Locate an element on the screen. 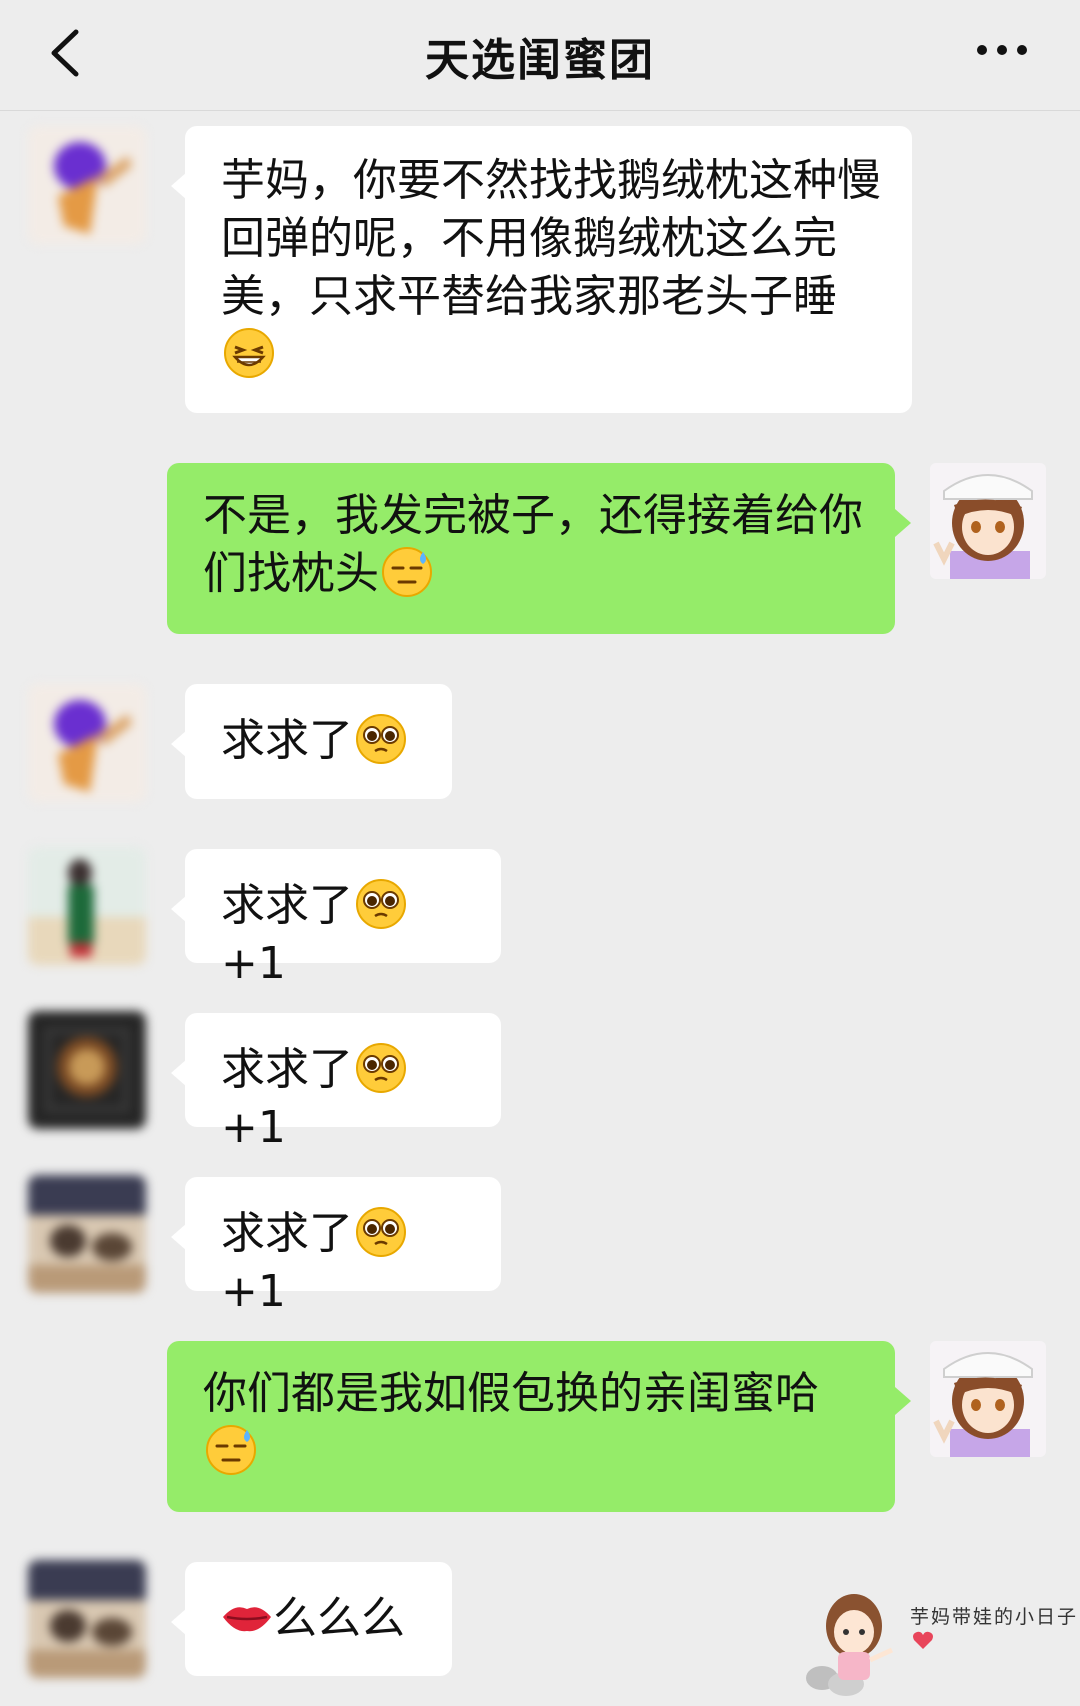 Image resolution: width=1080 pixels, height=1706 pixels. watermark-text: 芋妈带娃的小日子 is located at coordinates (994, 1617).